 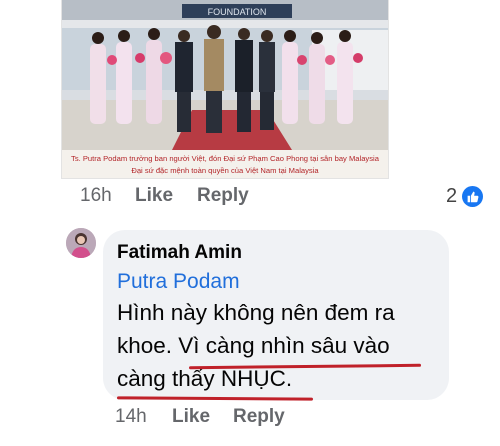 I want to click on comment-author: Fatimah Amin, so click(x=179, y=253).